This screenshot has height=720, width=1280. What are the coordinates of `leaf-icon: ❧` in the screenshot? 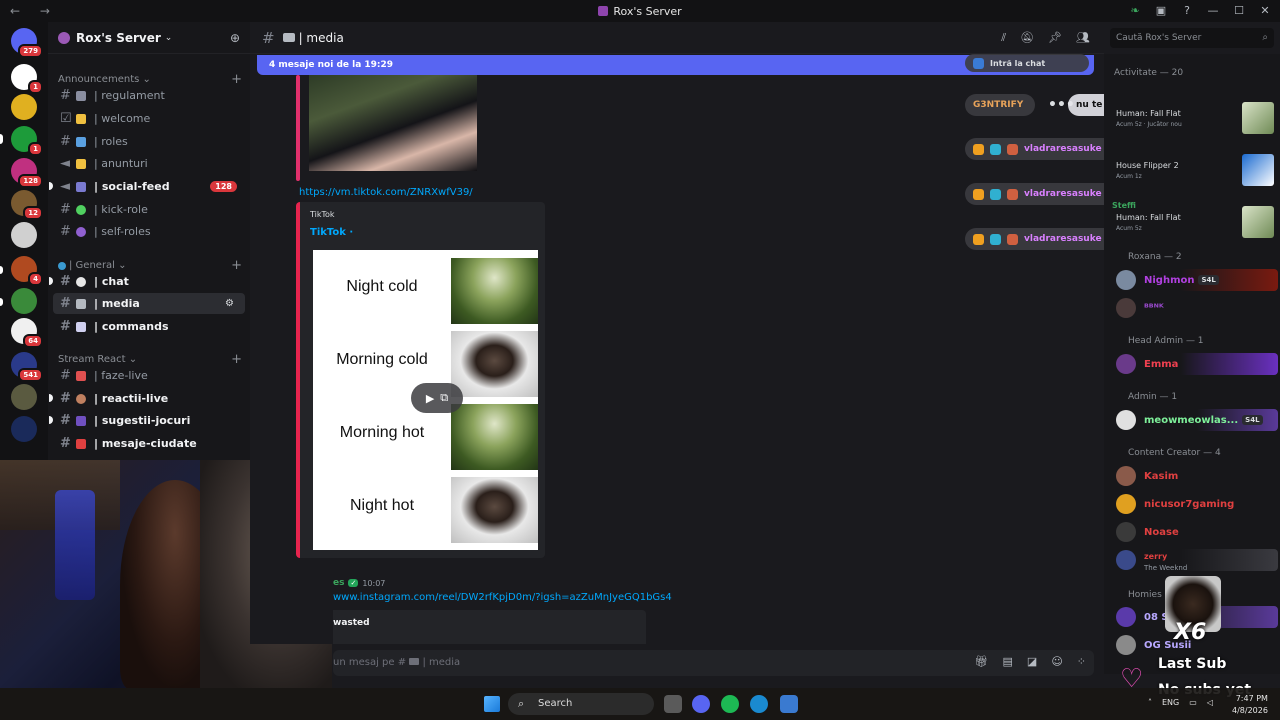 It's located at (1135, 10).